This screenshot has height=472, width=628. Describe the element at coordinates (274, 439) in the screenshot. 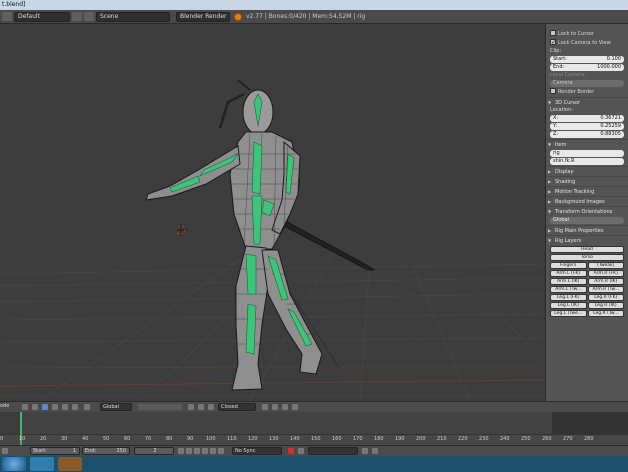

I see `tick-label: 130` at that location.